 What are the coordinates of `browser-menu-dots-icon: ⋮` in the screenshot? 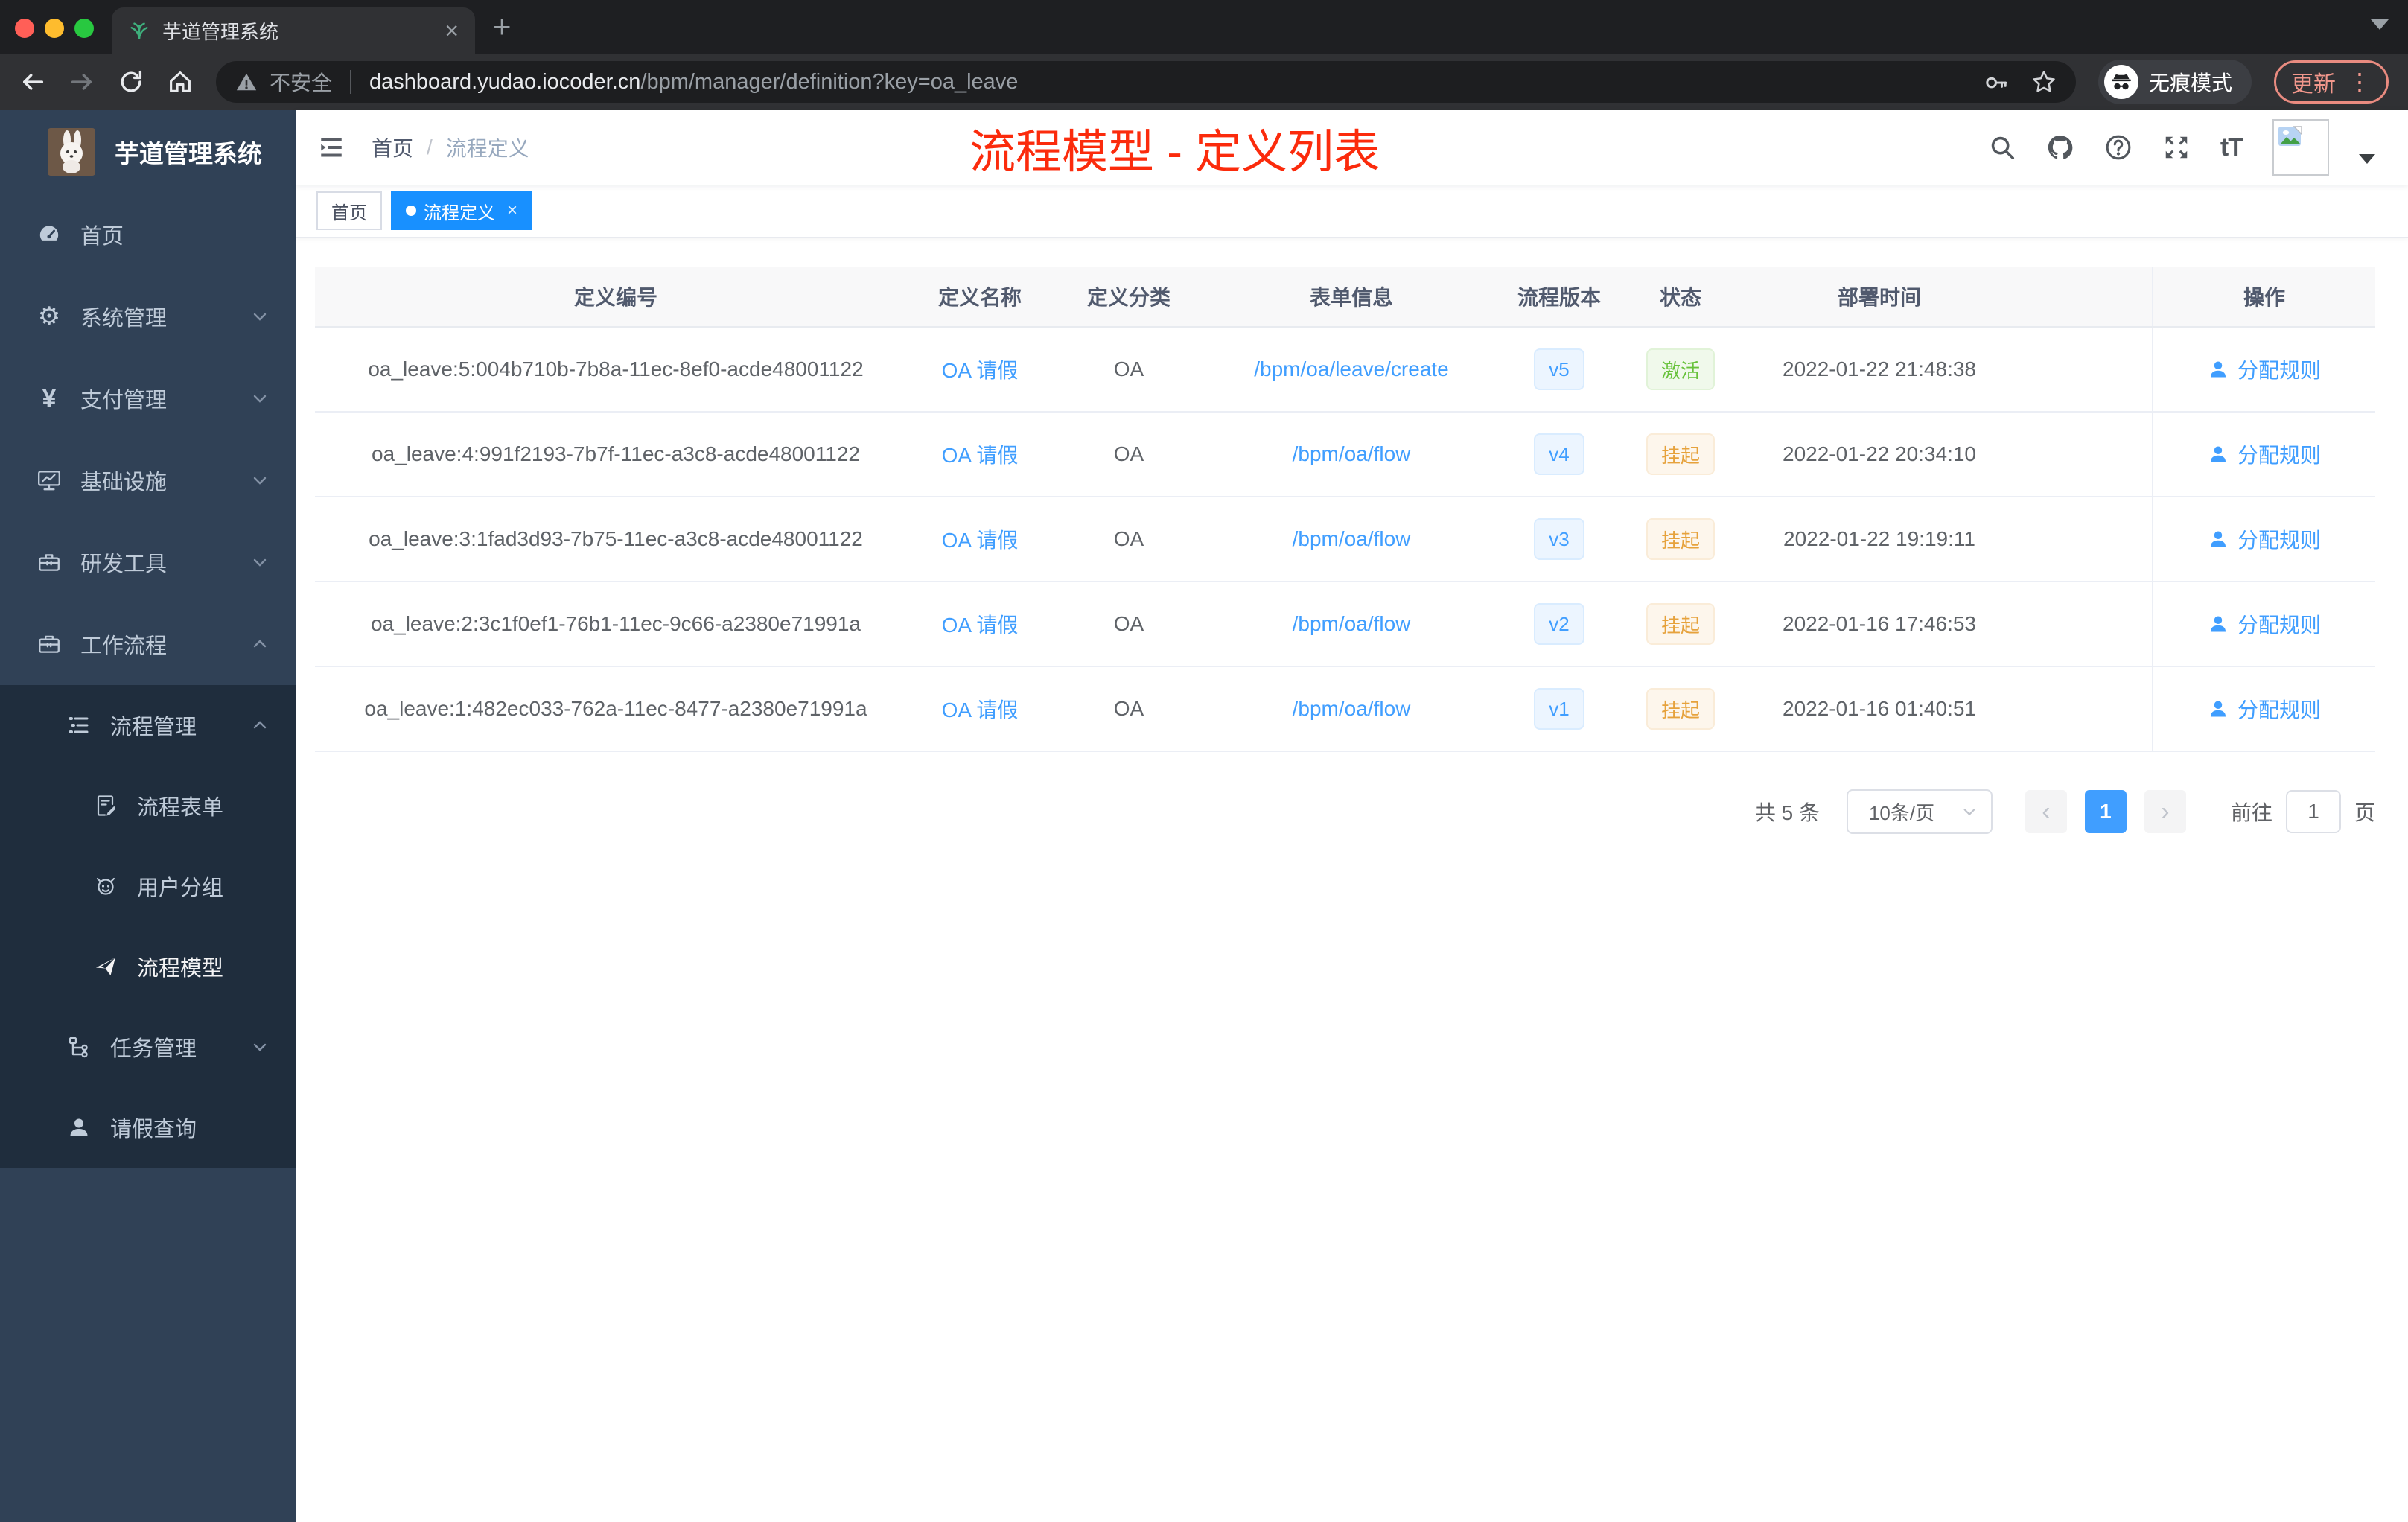 It's located at (2360, 82).